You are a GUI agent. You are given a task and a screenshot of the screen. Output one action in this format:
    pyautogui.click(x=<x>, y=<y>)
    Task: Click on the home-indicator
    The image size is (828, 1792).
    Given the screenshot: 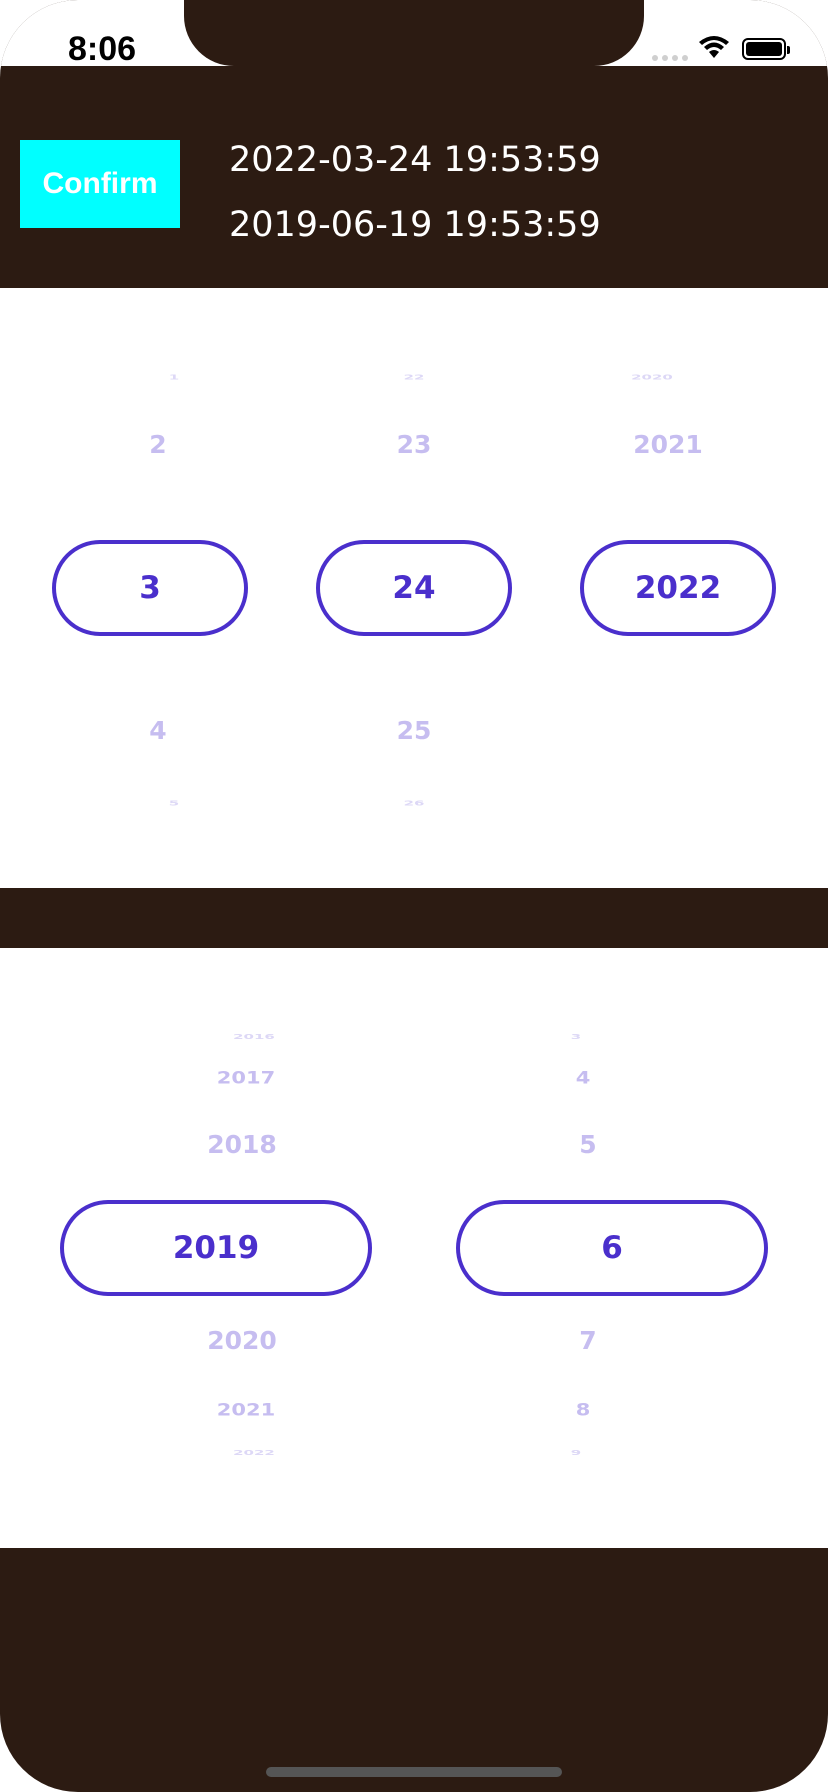 What is the action you would take?
    pyautogui.click(x=414, y=1772)
    